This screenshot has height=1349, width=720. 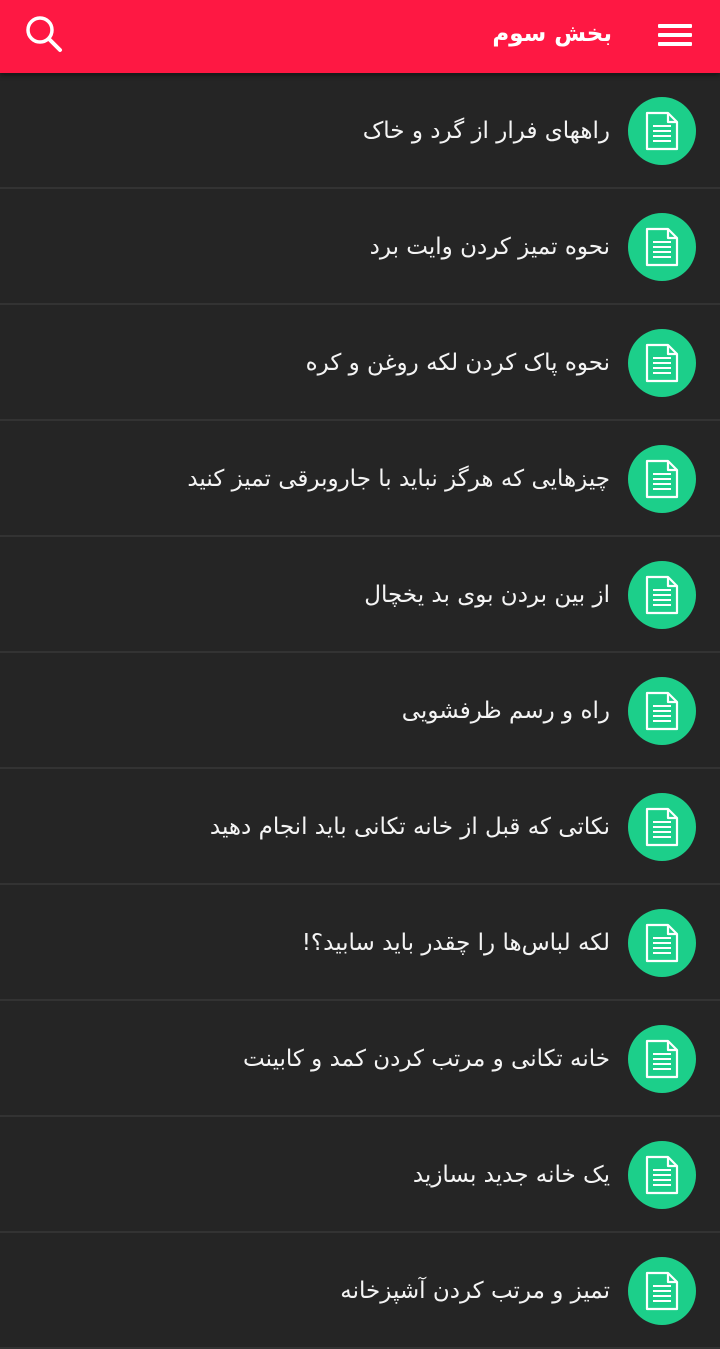 I want to click on list-item-label: از بین بردن بوی بد یخچال, so click(x=487, y=595).